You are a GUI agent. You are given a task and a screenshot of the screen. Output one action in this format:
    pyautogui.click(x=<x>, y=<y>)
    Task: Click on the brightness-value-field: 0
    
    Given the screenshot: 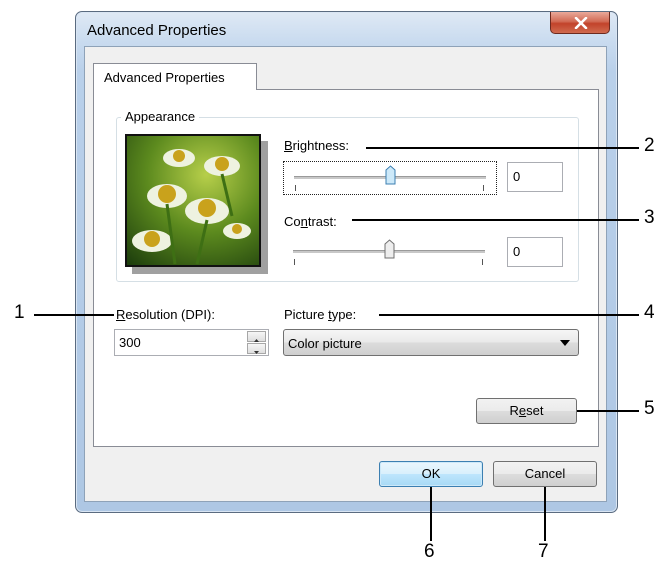 What is the action you would take?
    pyautogui.click(x=535, y=177)
    